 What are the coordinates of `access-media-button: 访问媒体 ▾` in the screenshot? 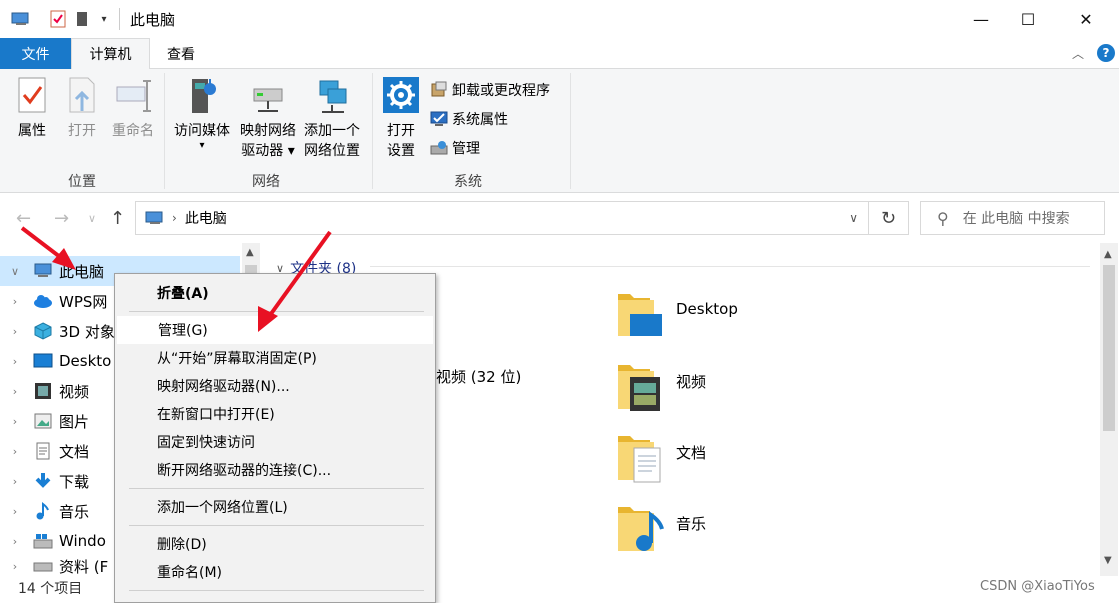 It's located at (202, 113).